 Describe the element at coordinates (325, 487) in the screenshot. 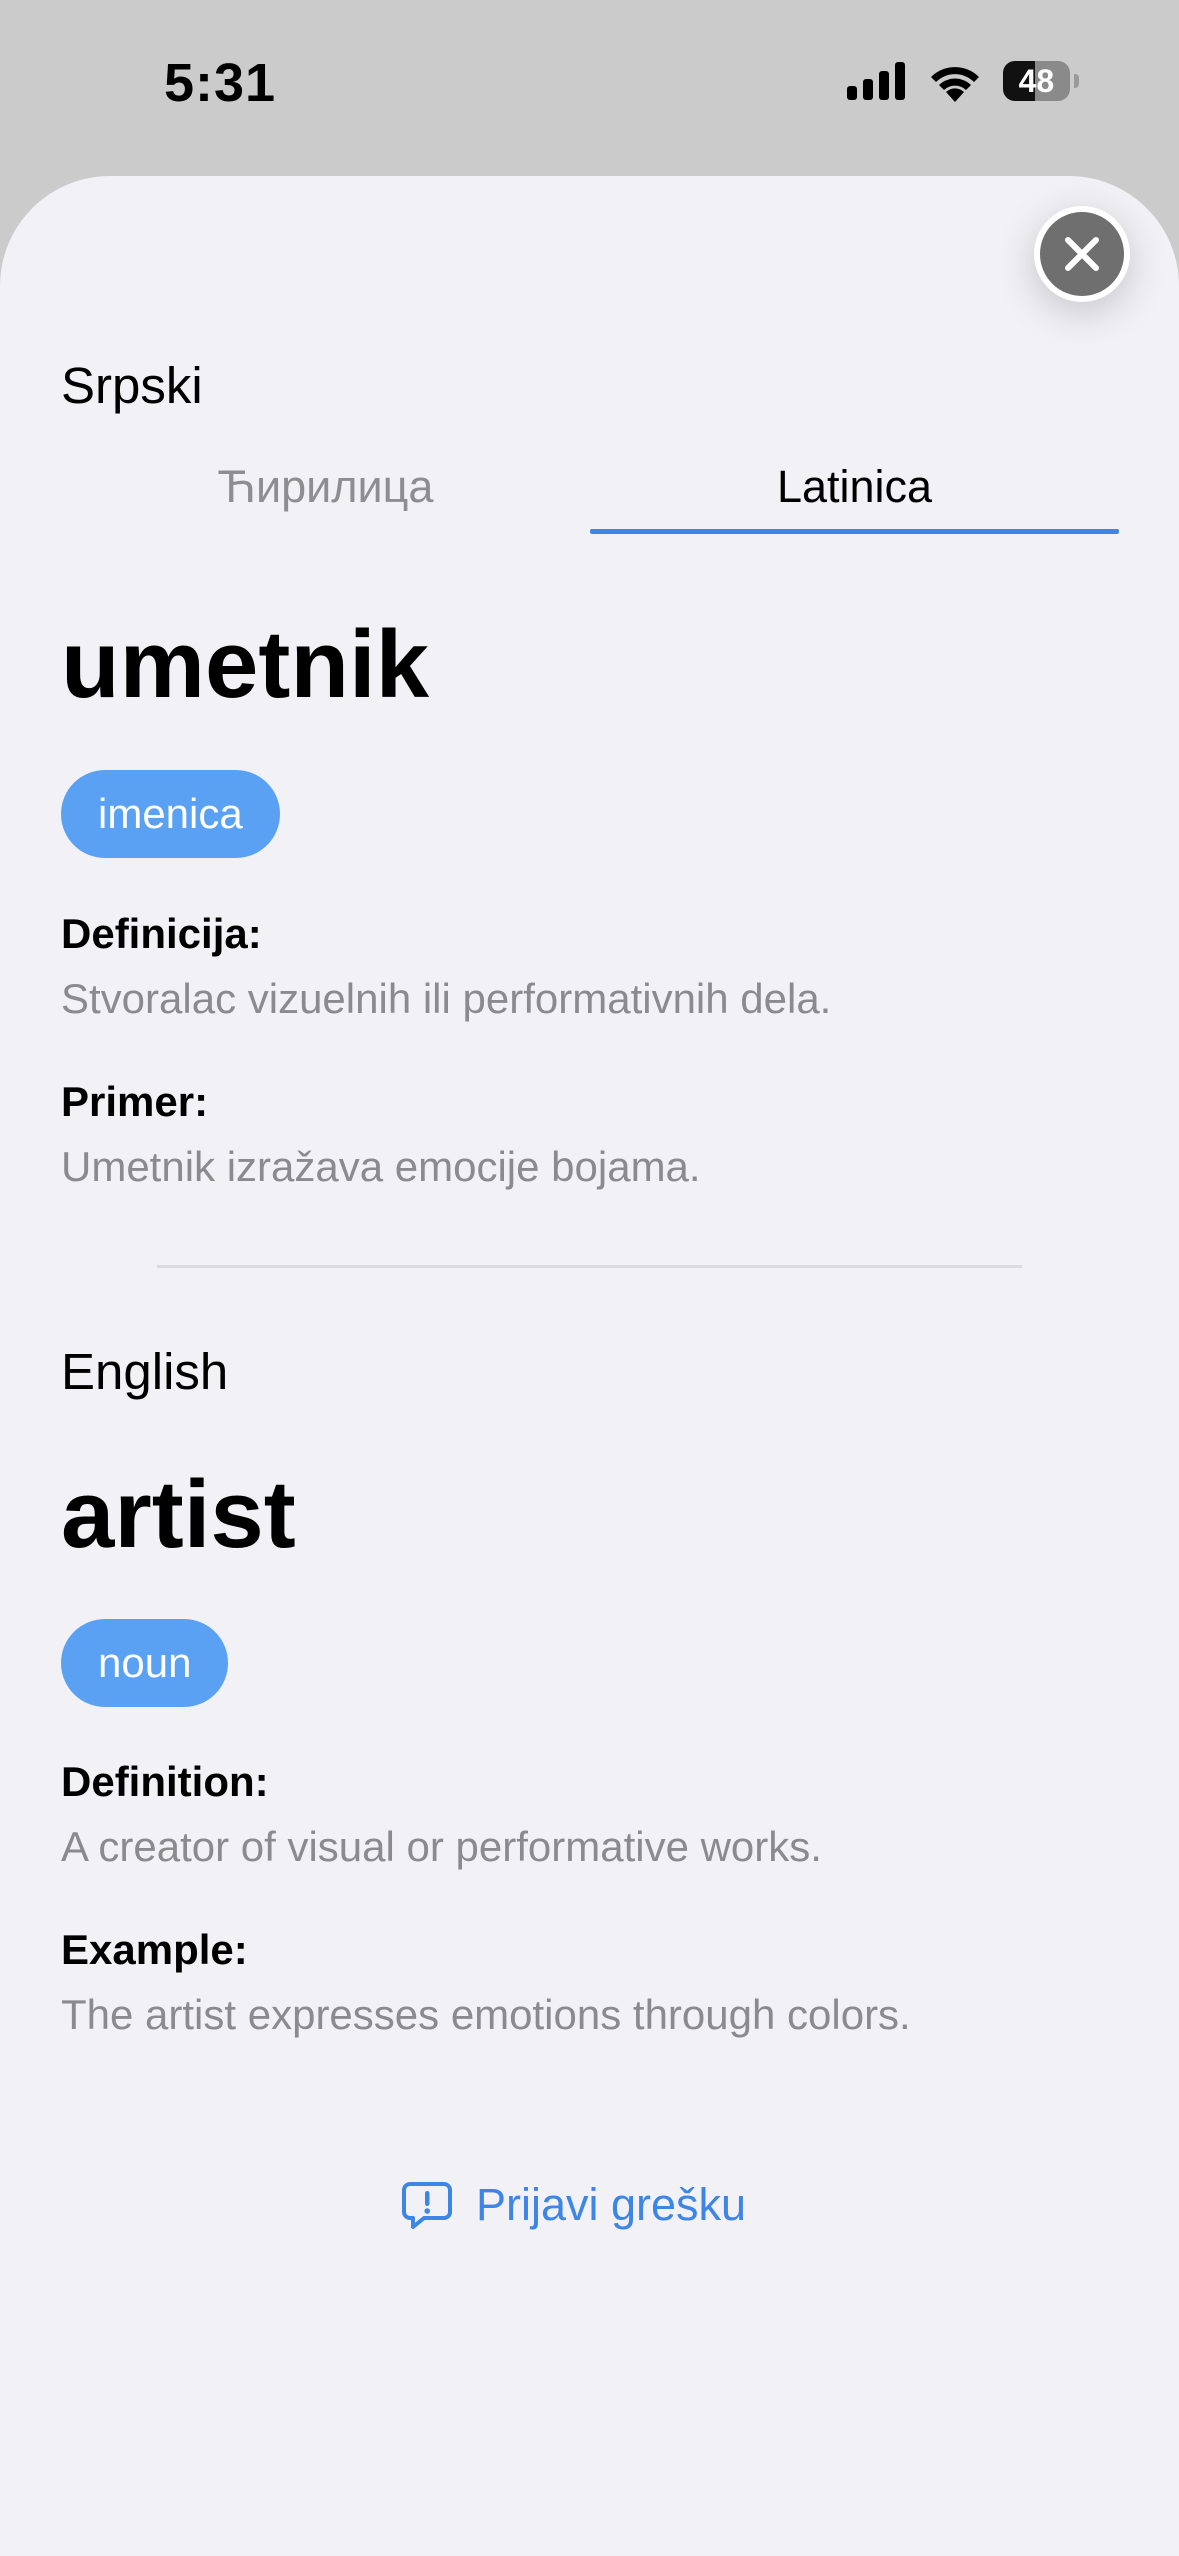

I see `tab-cyrillic: Ћирилица` at that location.